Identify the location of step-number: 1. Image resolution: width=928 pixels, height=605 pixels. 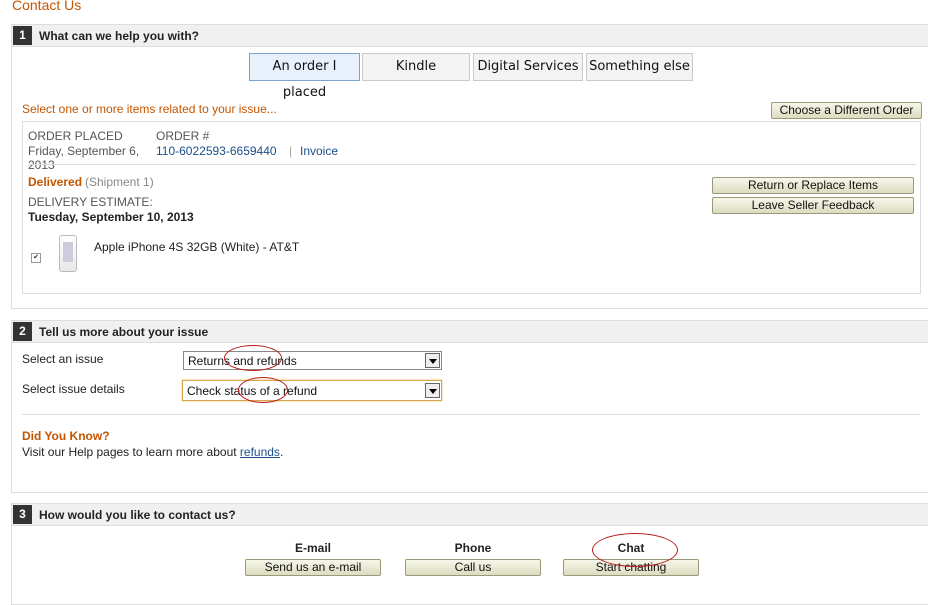
(22, 35).